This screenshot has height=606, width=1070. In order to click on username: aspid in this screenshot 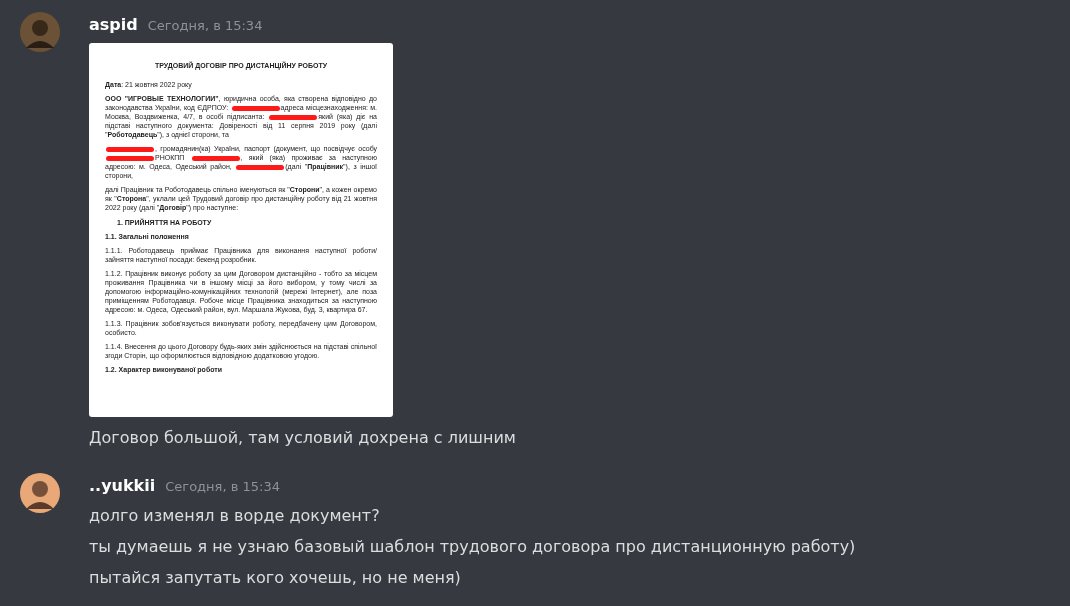, I will do `click(113, 25)`.